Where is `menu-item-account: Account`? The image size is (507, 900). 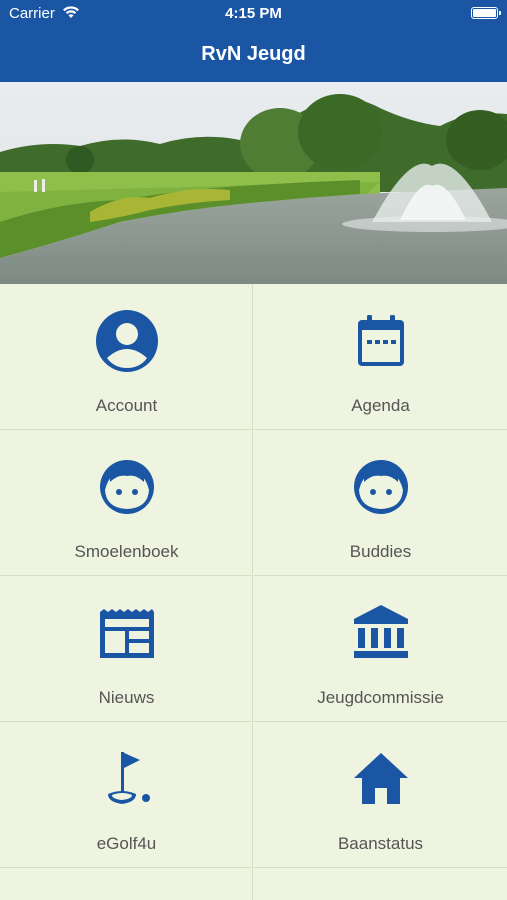 menu-item-account: Account is located at coordinates (126, 357).